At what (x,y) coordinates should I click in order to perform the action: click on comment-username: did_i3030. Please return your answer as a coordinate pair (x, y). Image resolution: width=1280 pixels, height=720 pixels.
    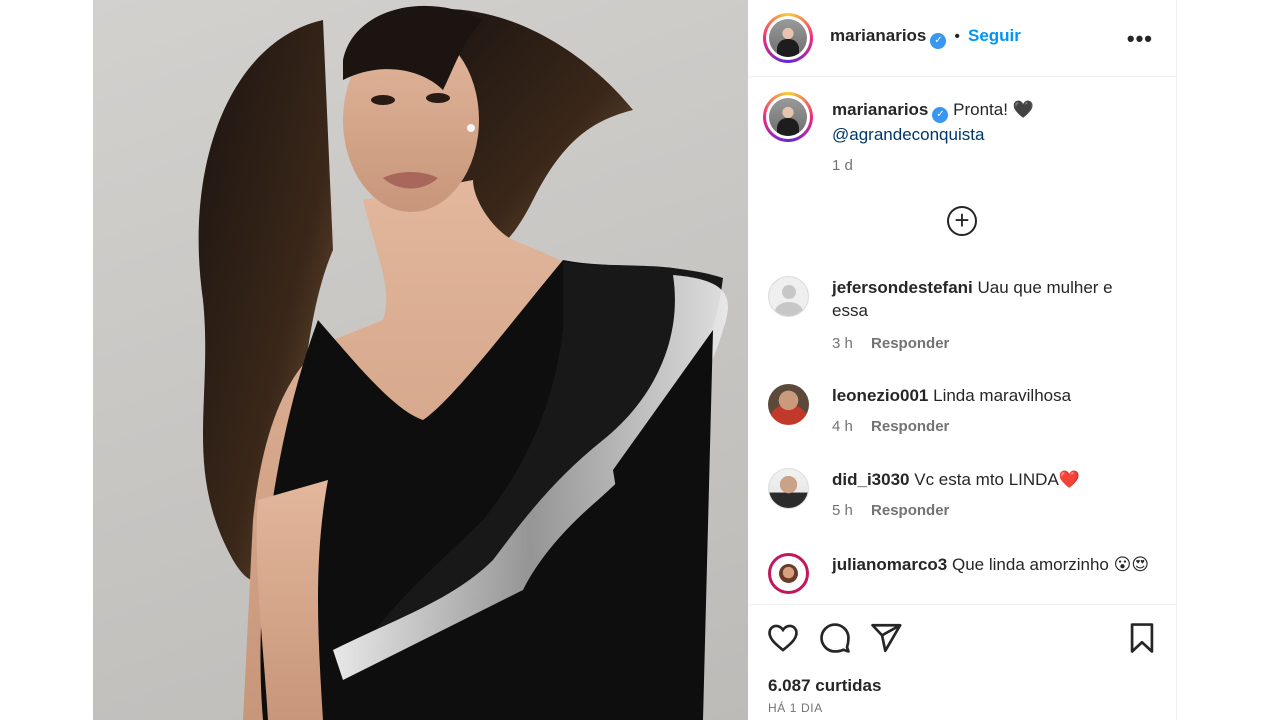
    Looking at the image, I should click on (871, 479).